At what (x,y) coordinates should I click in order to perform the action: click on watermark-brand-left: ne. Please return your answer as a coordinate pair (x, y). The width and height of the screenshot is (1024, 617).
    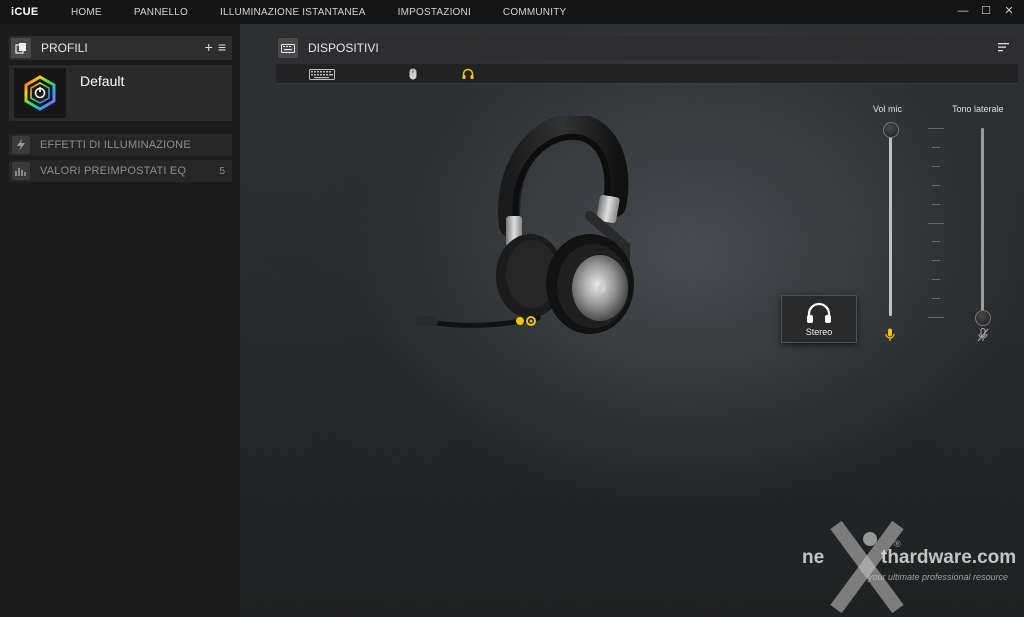
    Looking at the image, I should click on (813, 557).